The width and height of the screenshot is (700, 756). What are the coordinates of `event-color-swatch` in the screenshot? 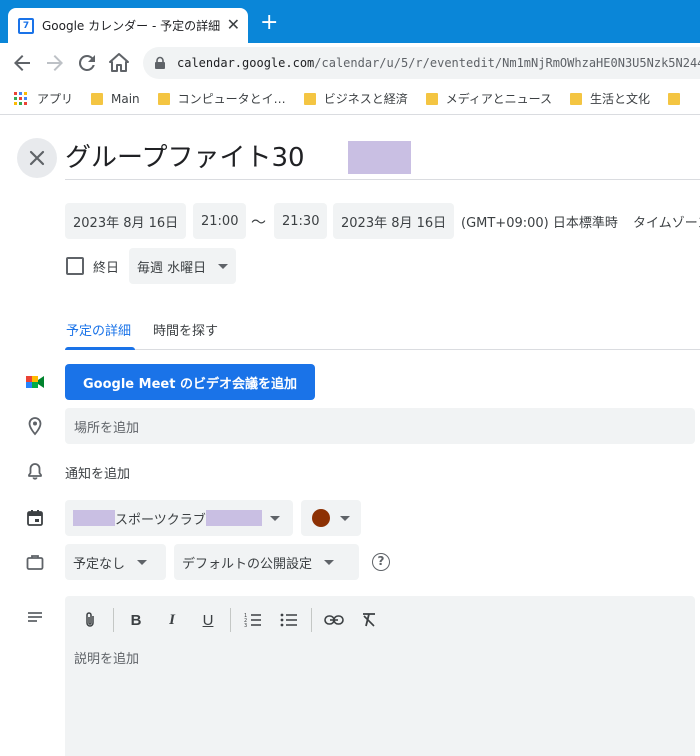 It's located at (321, 518).